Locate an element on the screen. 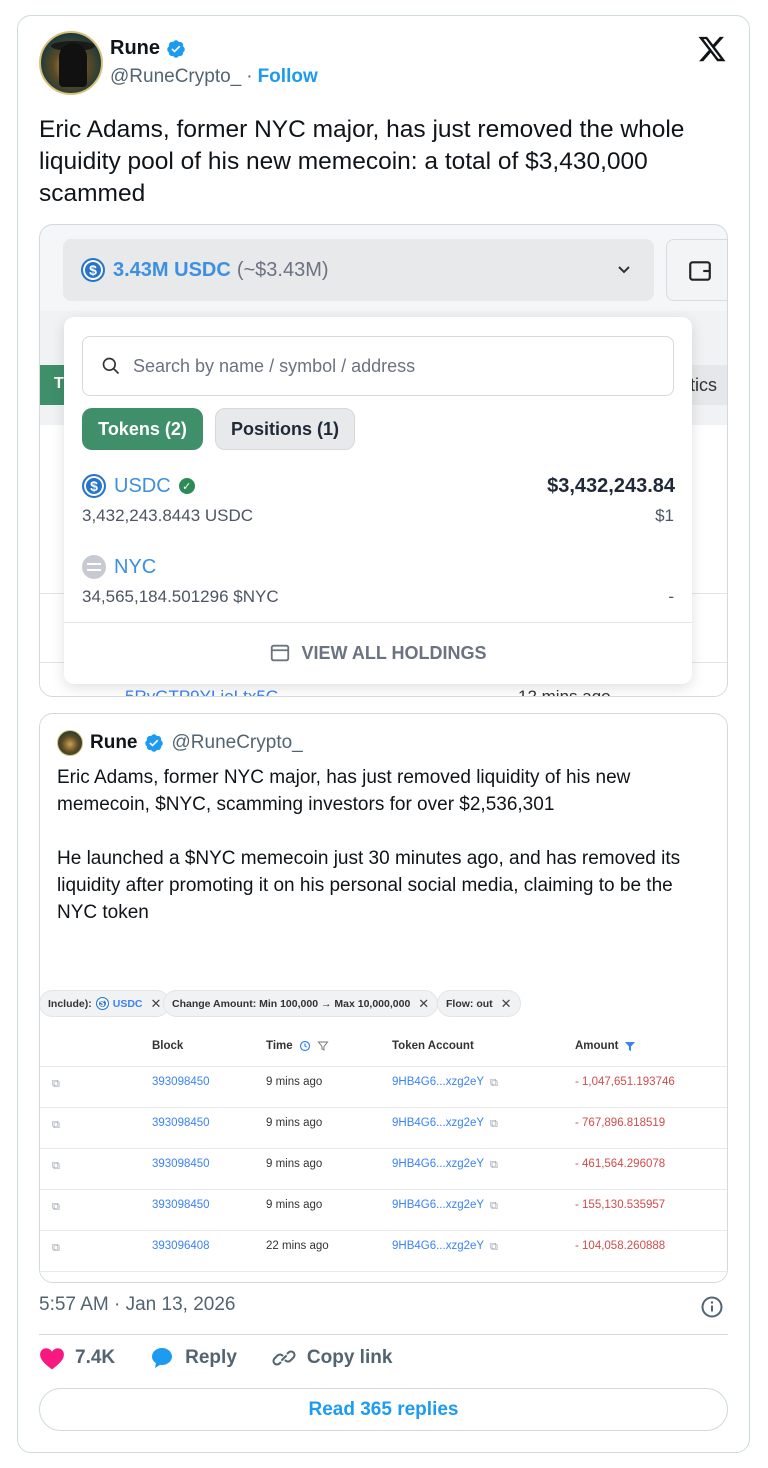 The image size is (768, 1468). column-label: Time is located at coordinates (279, 1046).